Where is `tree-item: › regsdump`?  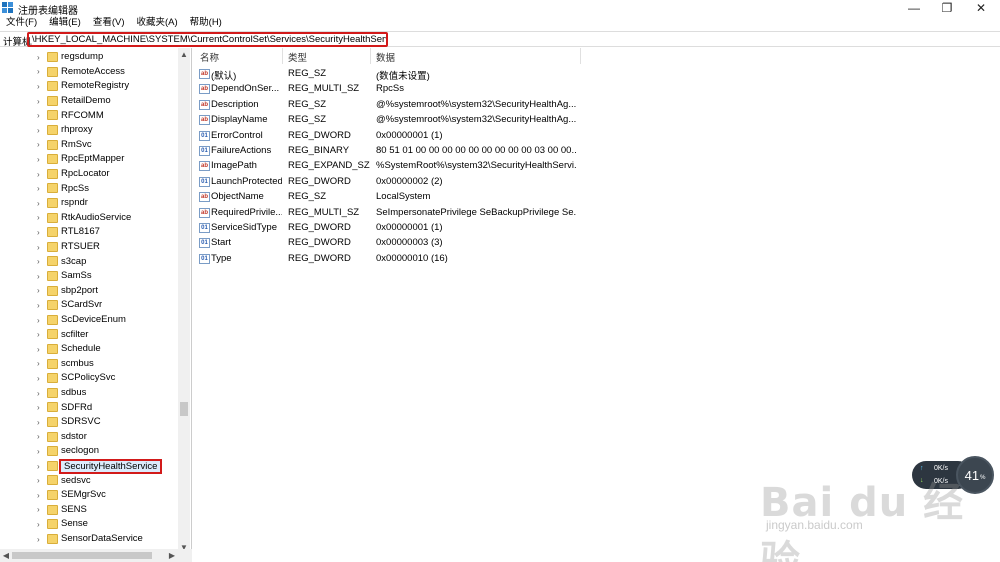
tree-item: › regsdump is located at coordinates (89, 57).